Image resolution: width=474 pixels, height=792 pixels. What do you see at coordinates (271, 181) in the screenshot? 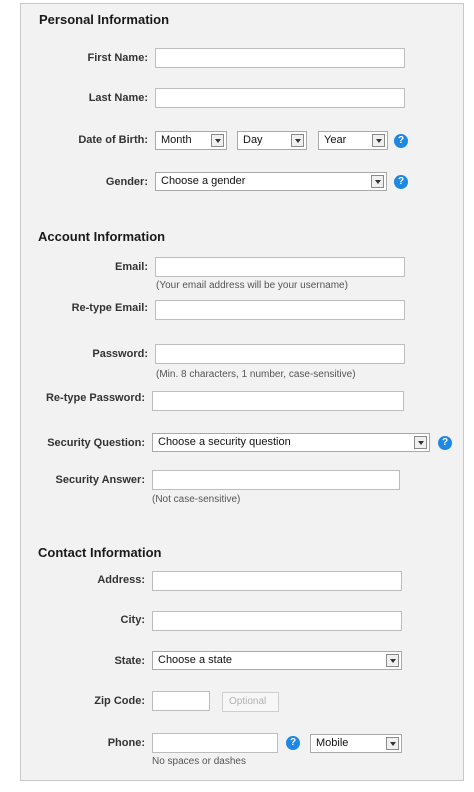
I see `gender-select: Choose a gender` at bounding box center [271, 181].